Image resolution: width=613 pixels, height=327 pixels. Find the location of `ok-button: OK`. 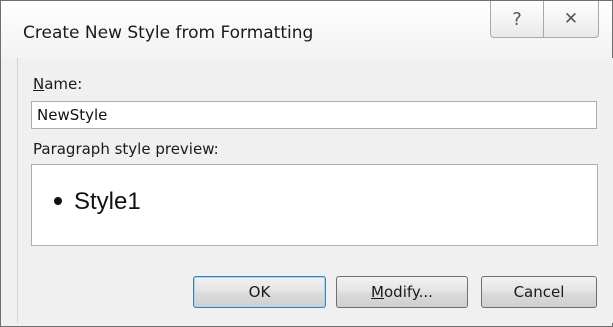

ok-button: OK is located at coordinates (259, 292).